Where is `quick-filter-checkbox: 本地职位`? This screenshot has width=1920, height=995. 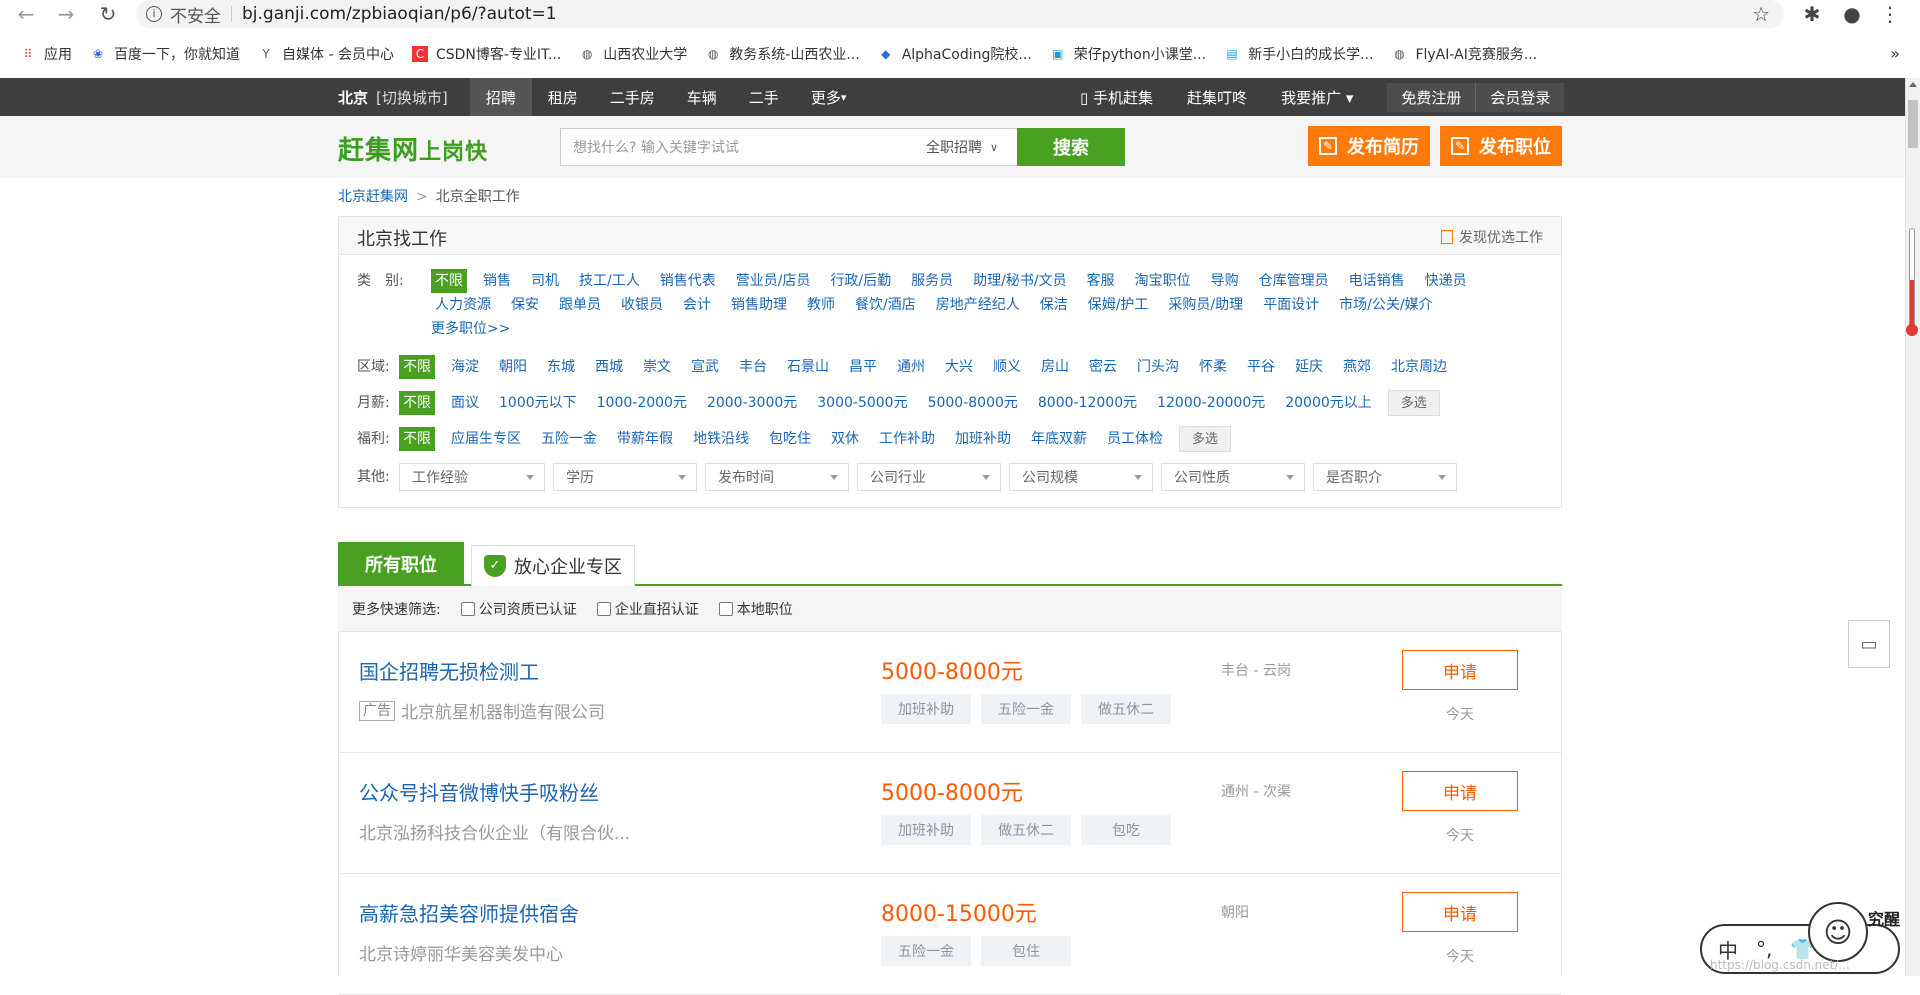
quick-filter-checkbox: 本地职位 is located at coordinates (755, 609).